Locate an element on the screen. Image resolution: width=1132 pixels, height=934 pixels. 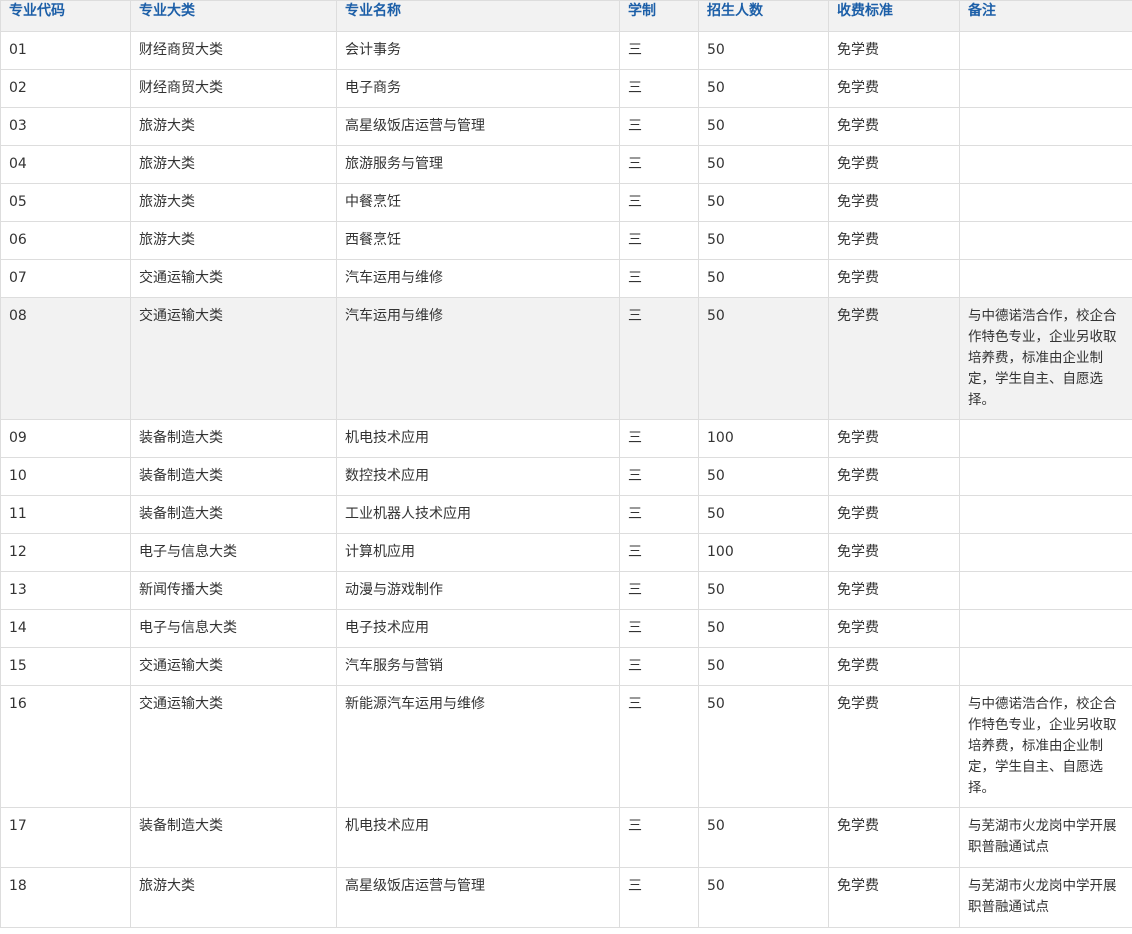
table-row: 04 旅游大类 旅游服务与管理三 50 免学费 is located at coordinates (566, 164).